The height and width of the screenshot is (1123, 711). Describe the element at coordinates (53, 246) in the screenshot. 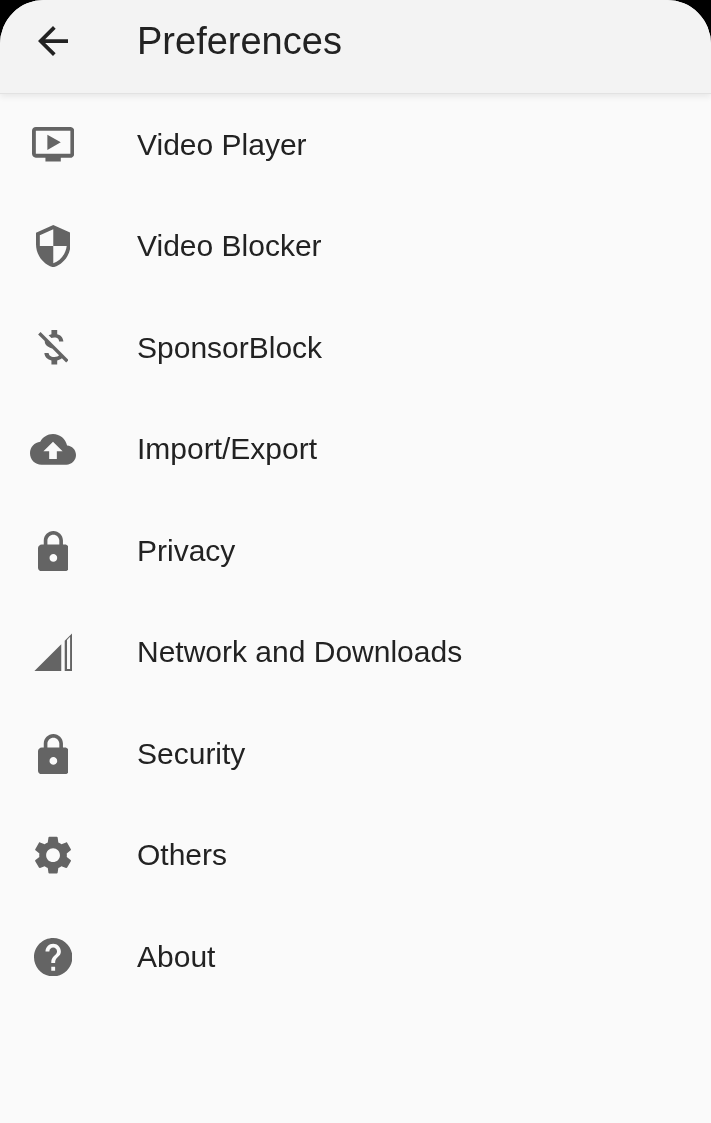

I see `shield-icon` at that location.